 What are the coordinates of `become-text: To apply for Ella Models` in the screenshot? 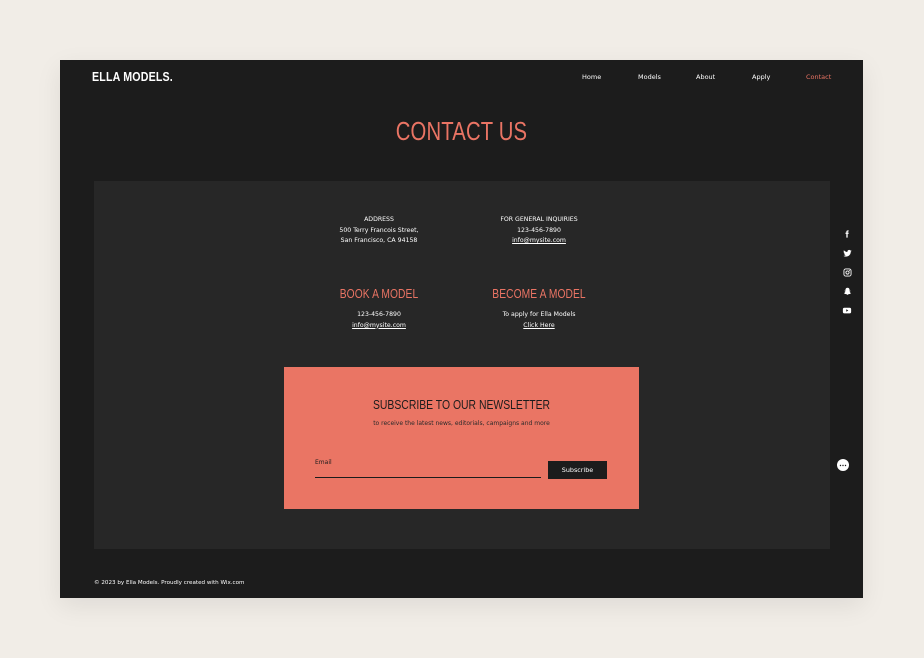 It's located at (539, 314).